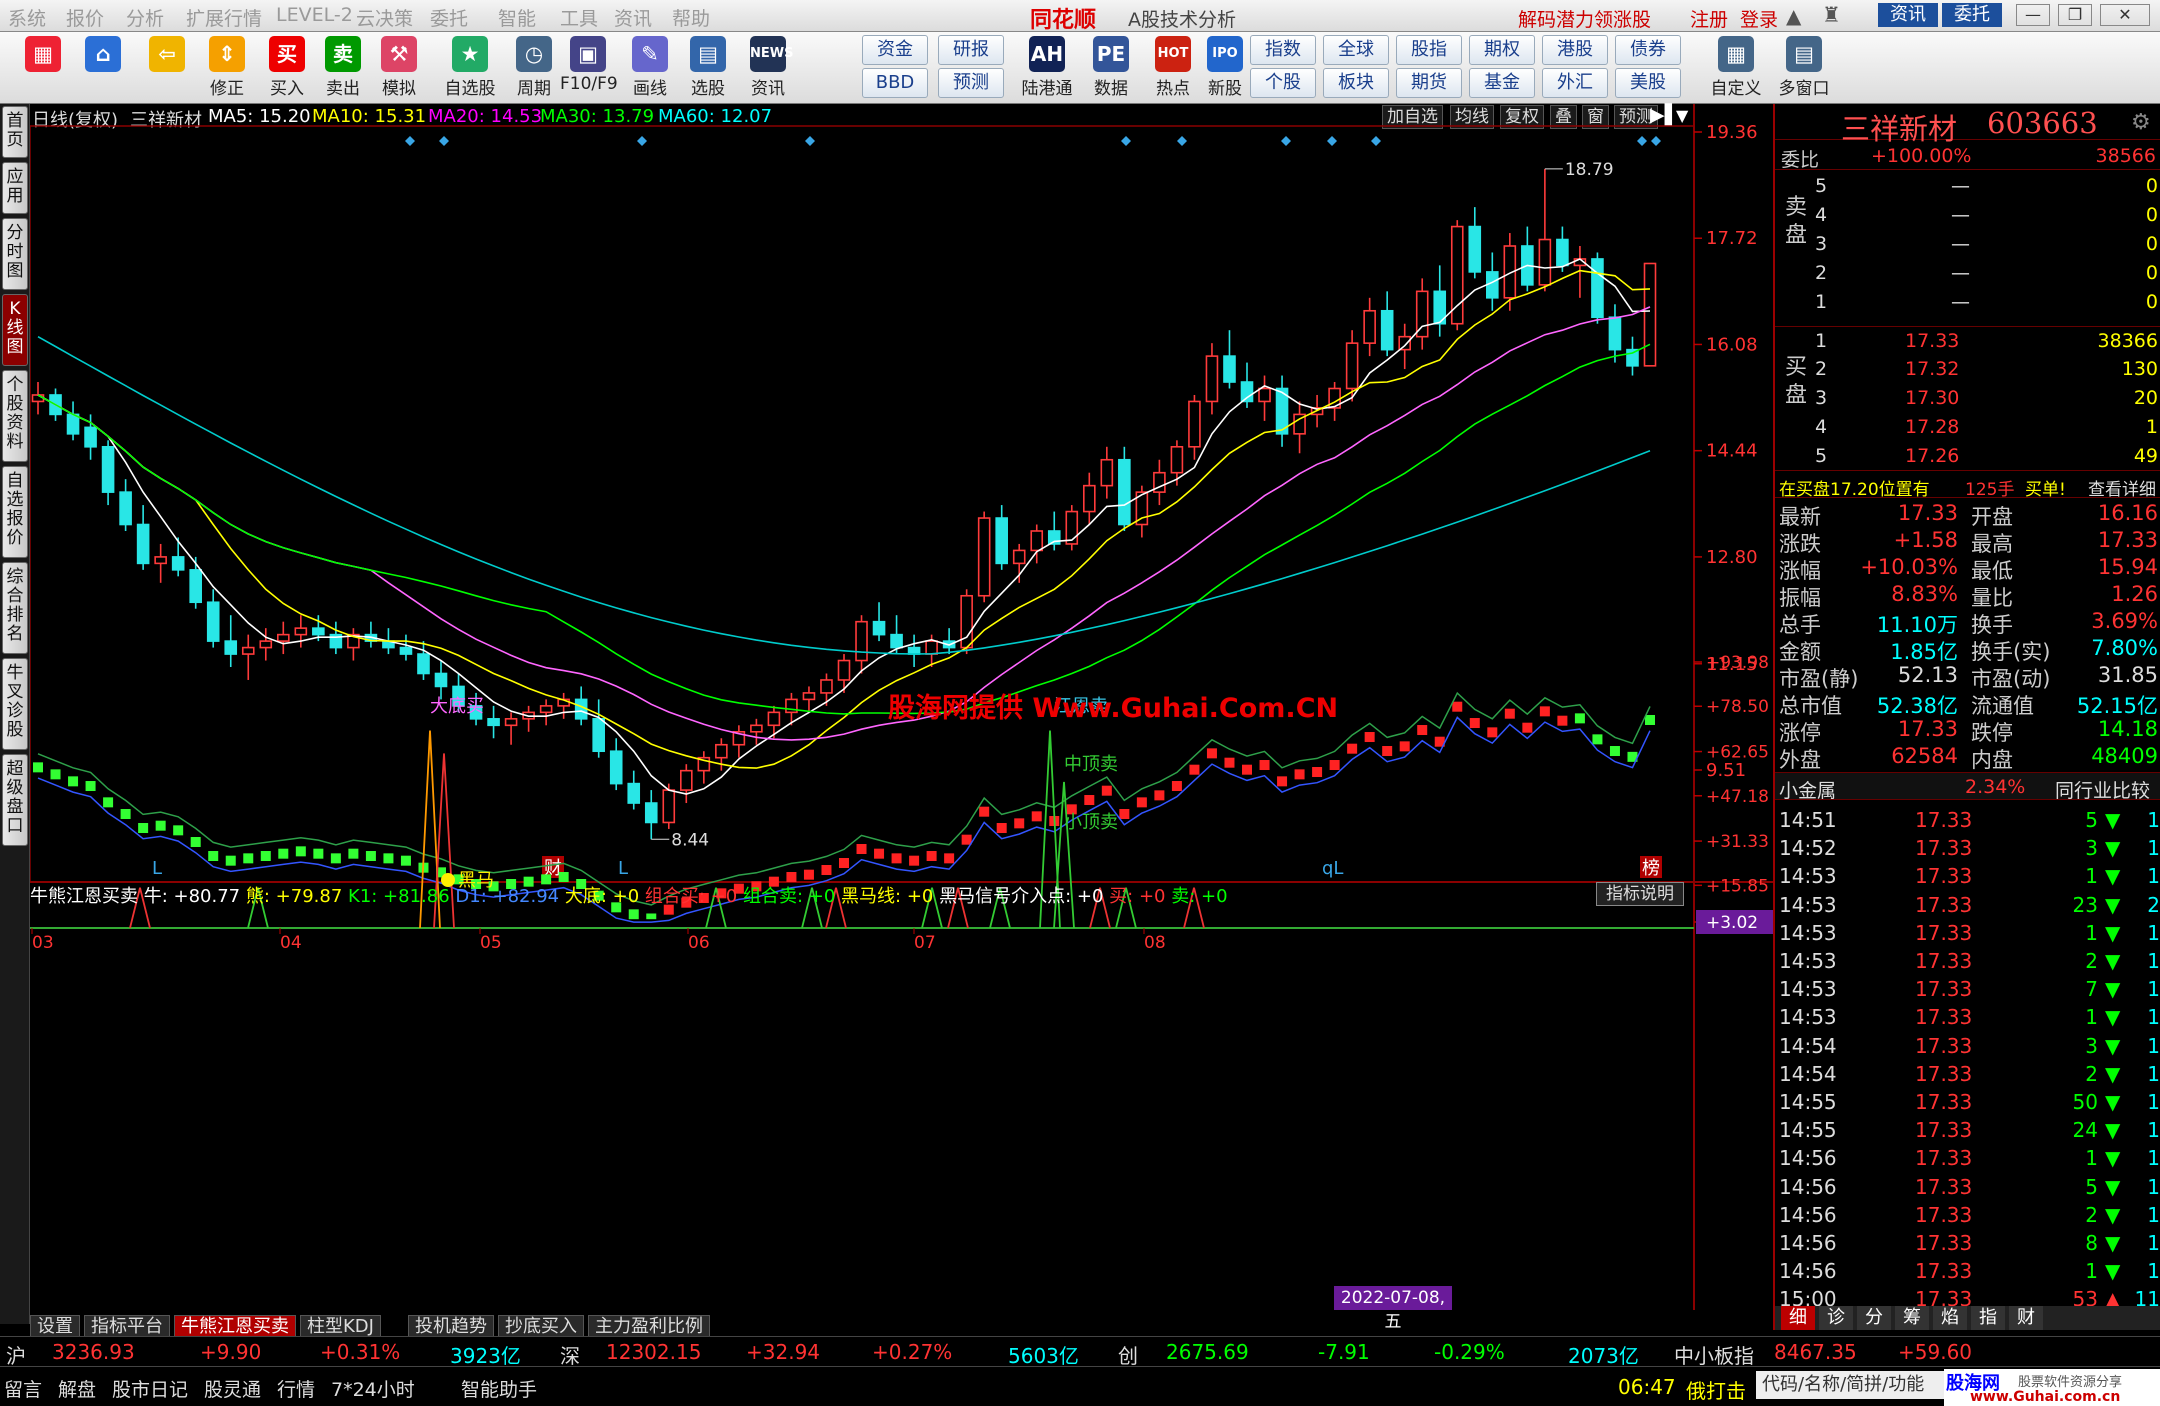  What do you see at coordinates (1502, 83) in the screenshot?
I see `market-button-1-3: 基金` at bounding box center [1502, 83].